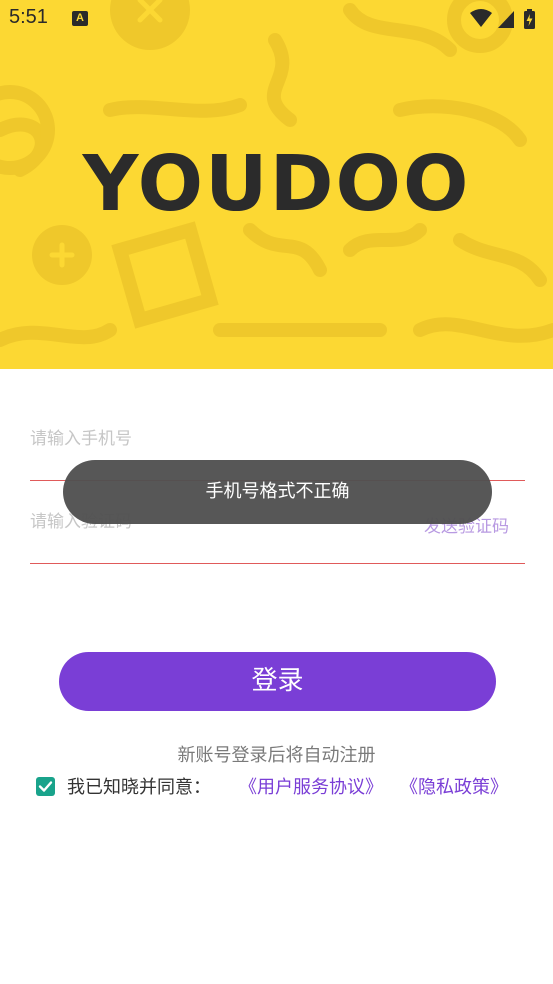 The height and width of the screenshot is (984, 553). I want to click on agreement-text: 我已知晓并同意：, so click(139, 787).